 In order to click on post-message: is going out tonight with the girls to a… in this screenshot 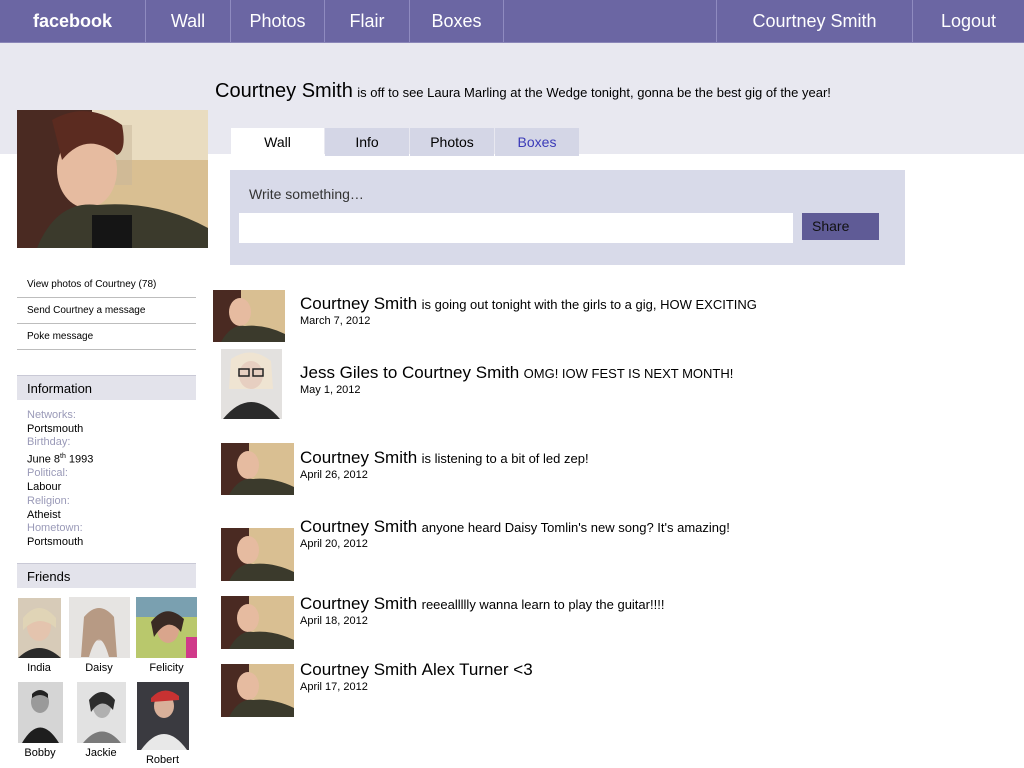, I will do `click(589, 304)`.